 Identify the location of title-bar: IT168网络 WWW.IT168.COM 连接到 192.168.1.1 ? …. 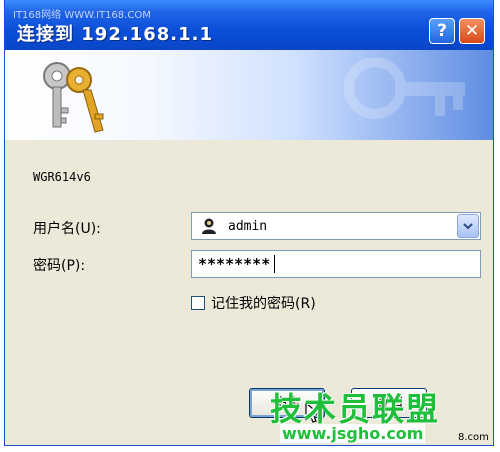
(249, 25).